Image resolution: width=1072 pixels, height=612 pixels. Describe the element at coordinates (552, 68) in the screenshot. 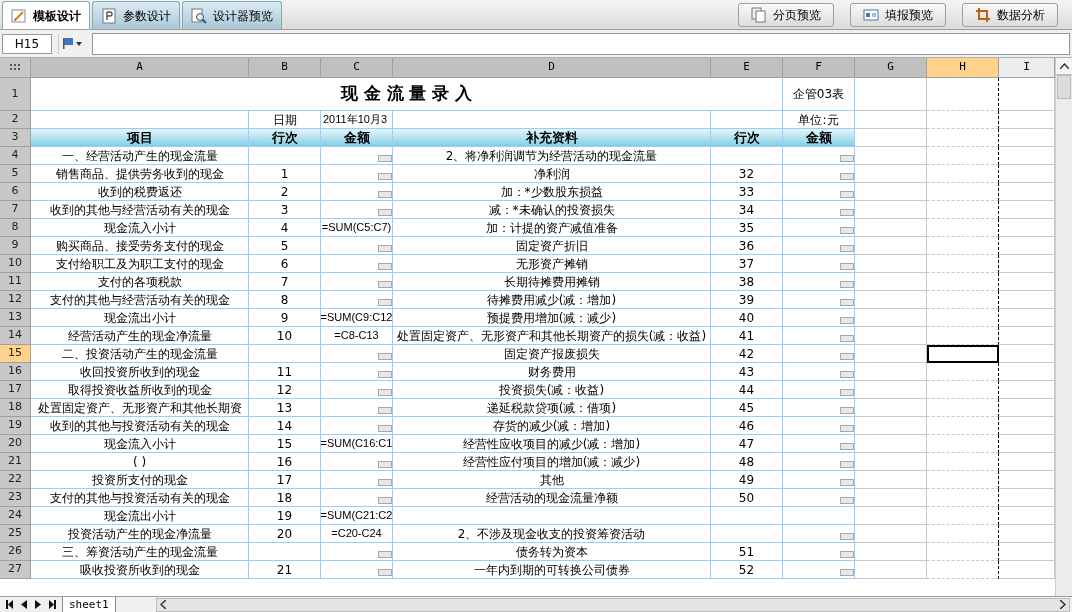

I see `column-header: D` at that location.